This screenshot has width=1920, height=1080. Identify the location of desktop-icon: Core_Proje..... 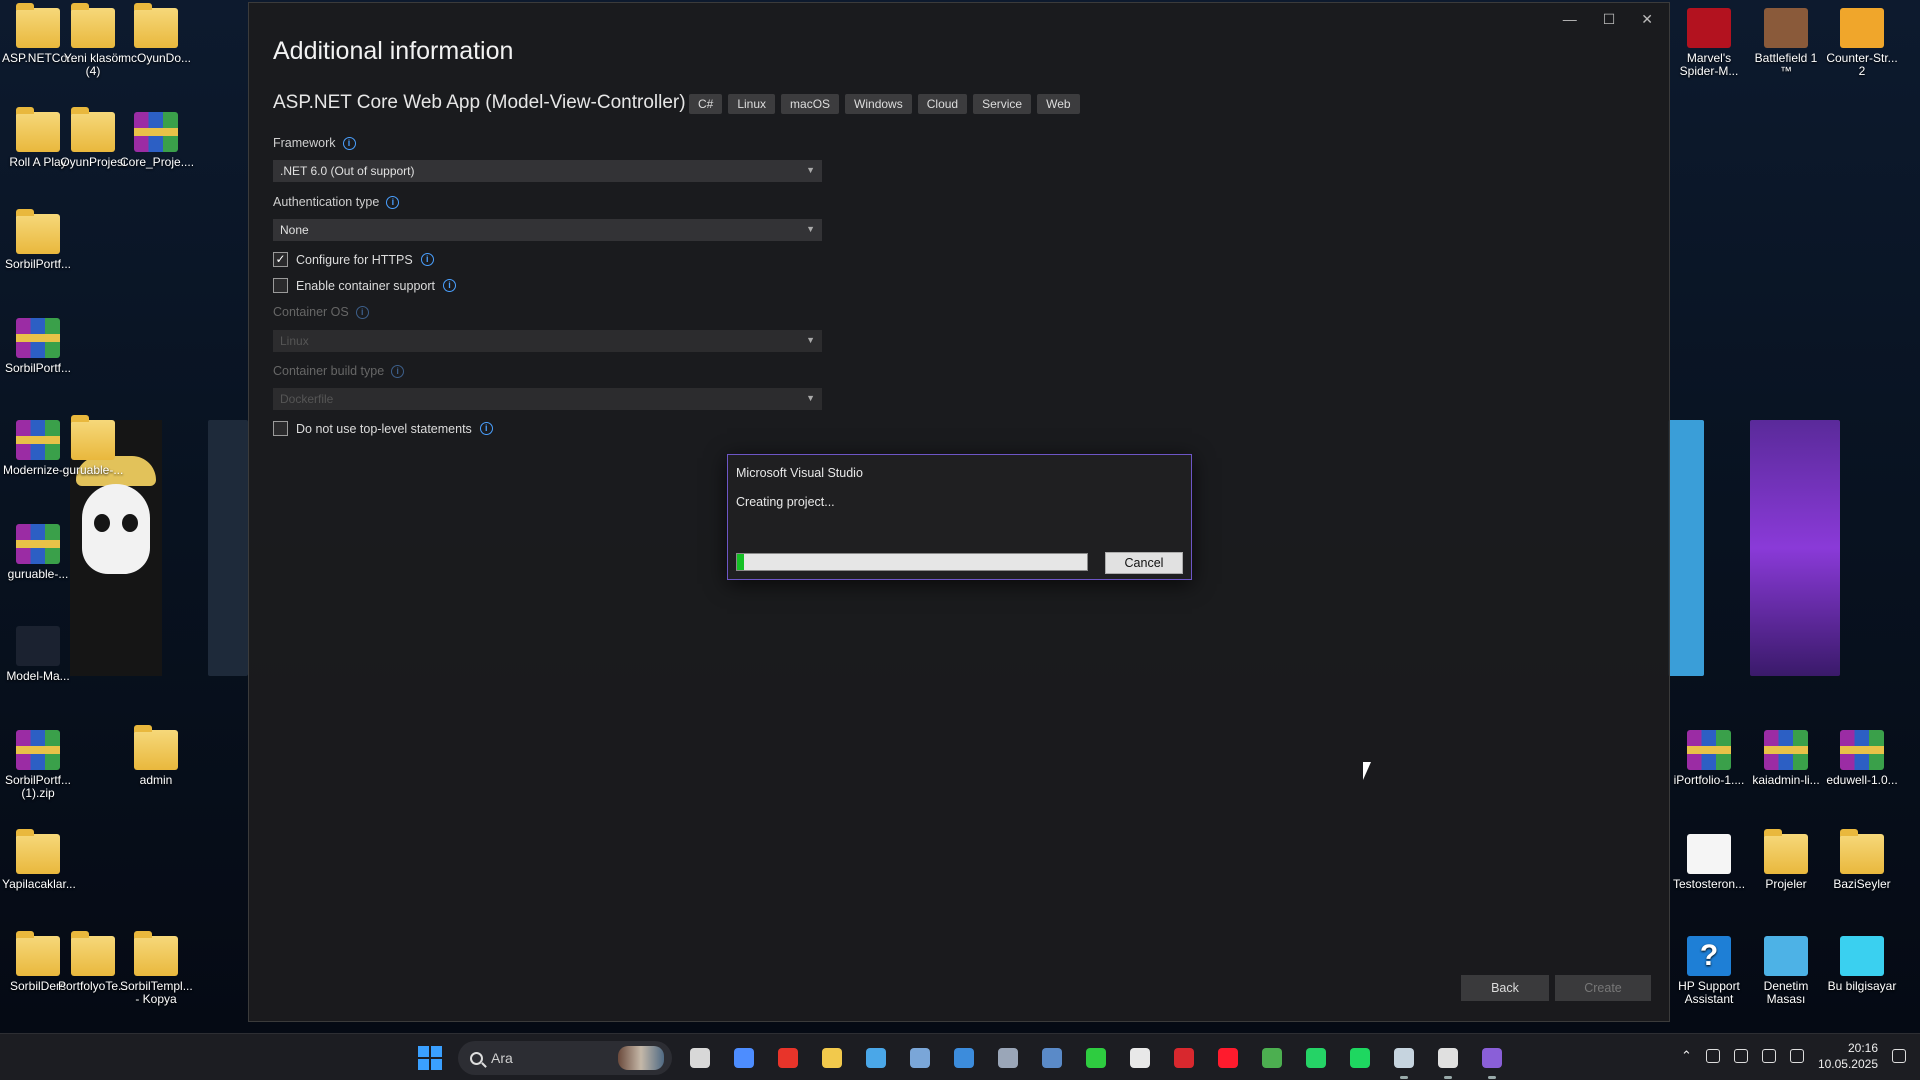
(157, 140).